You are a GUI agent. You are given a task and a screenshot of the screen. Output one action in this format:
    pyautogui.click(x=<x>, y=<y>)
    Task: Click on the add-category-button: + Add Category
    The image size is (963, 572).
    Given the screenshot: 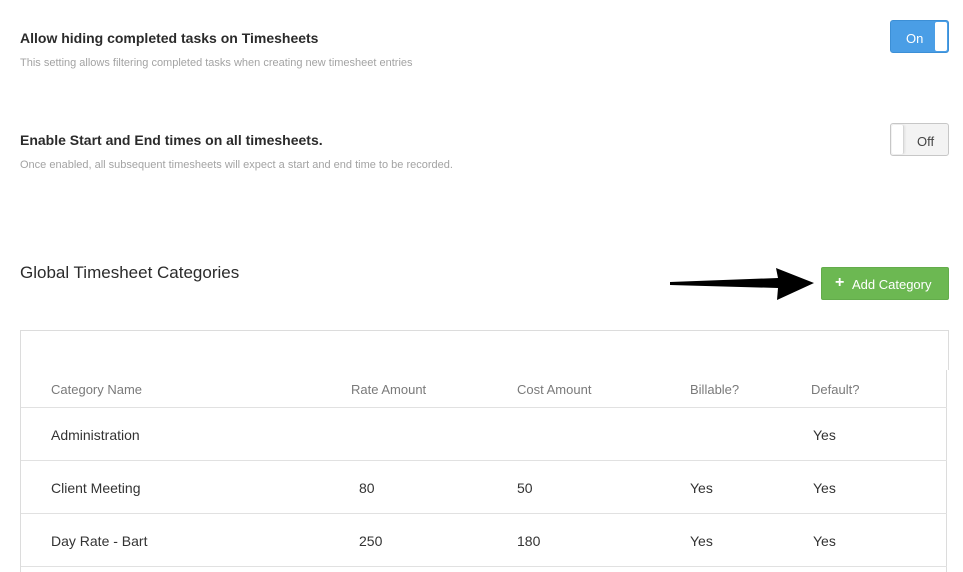 What is the action you would take?
    pyautogui.click(x=885, y=283)
    